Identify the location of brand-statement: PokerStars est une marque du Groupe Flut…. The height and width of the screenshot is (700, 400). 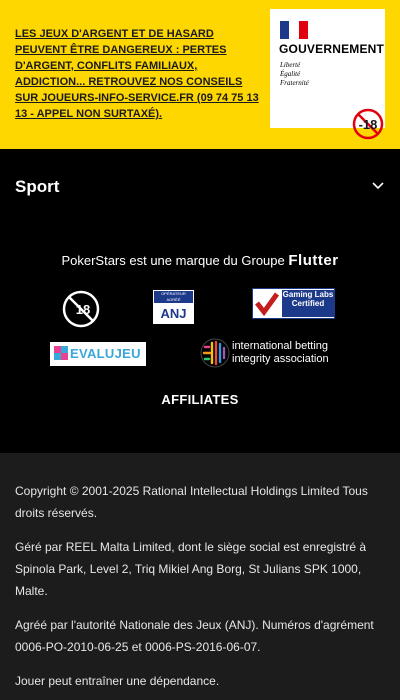
(200, 260).